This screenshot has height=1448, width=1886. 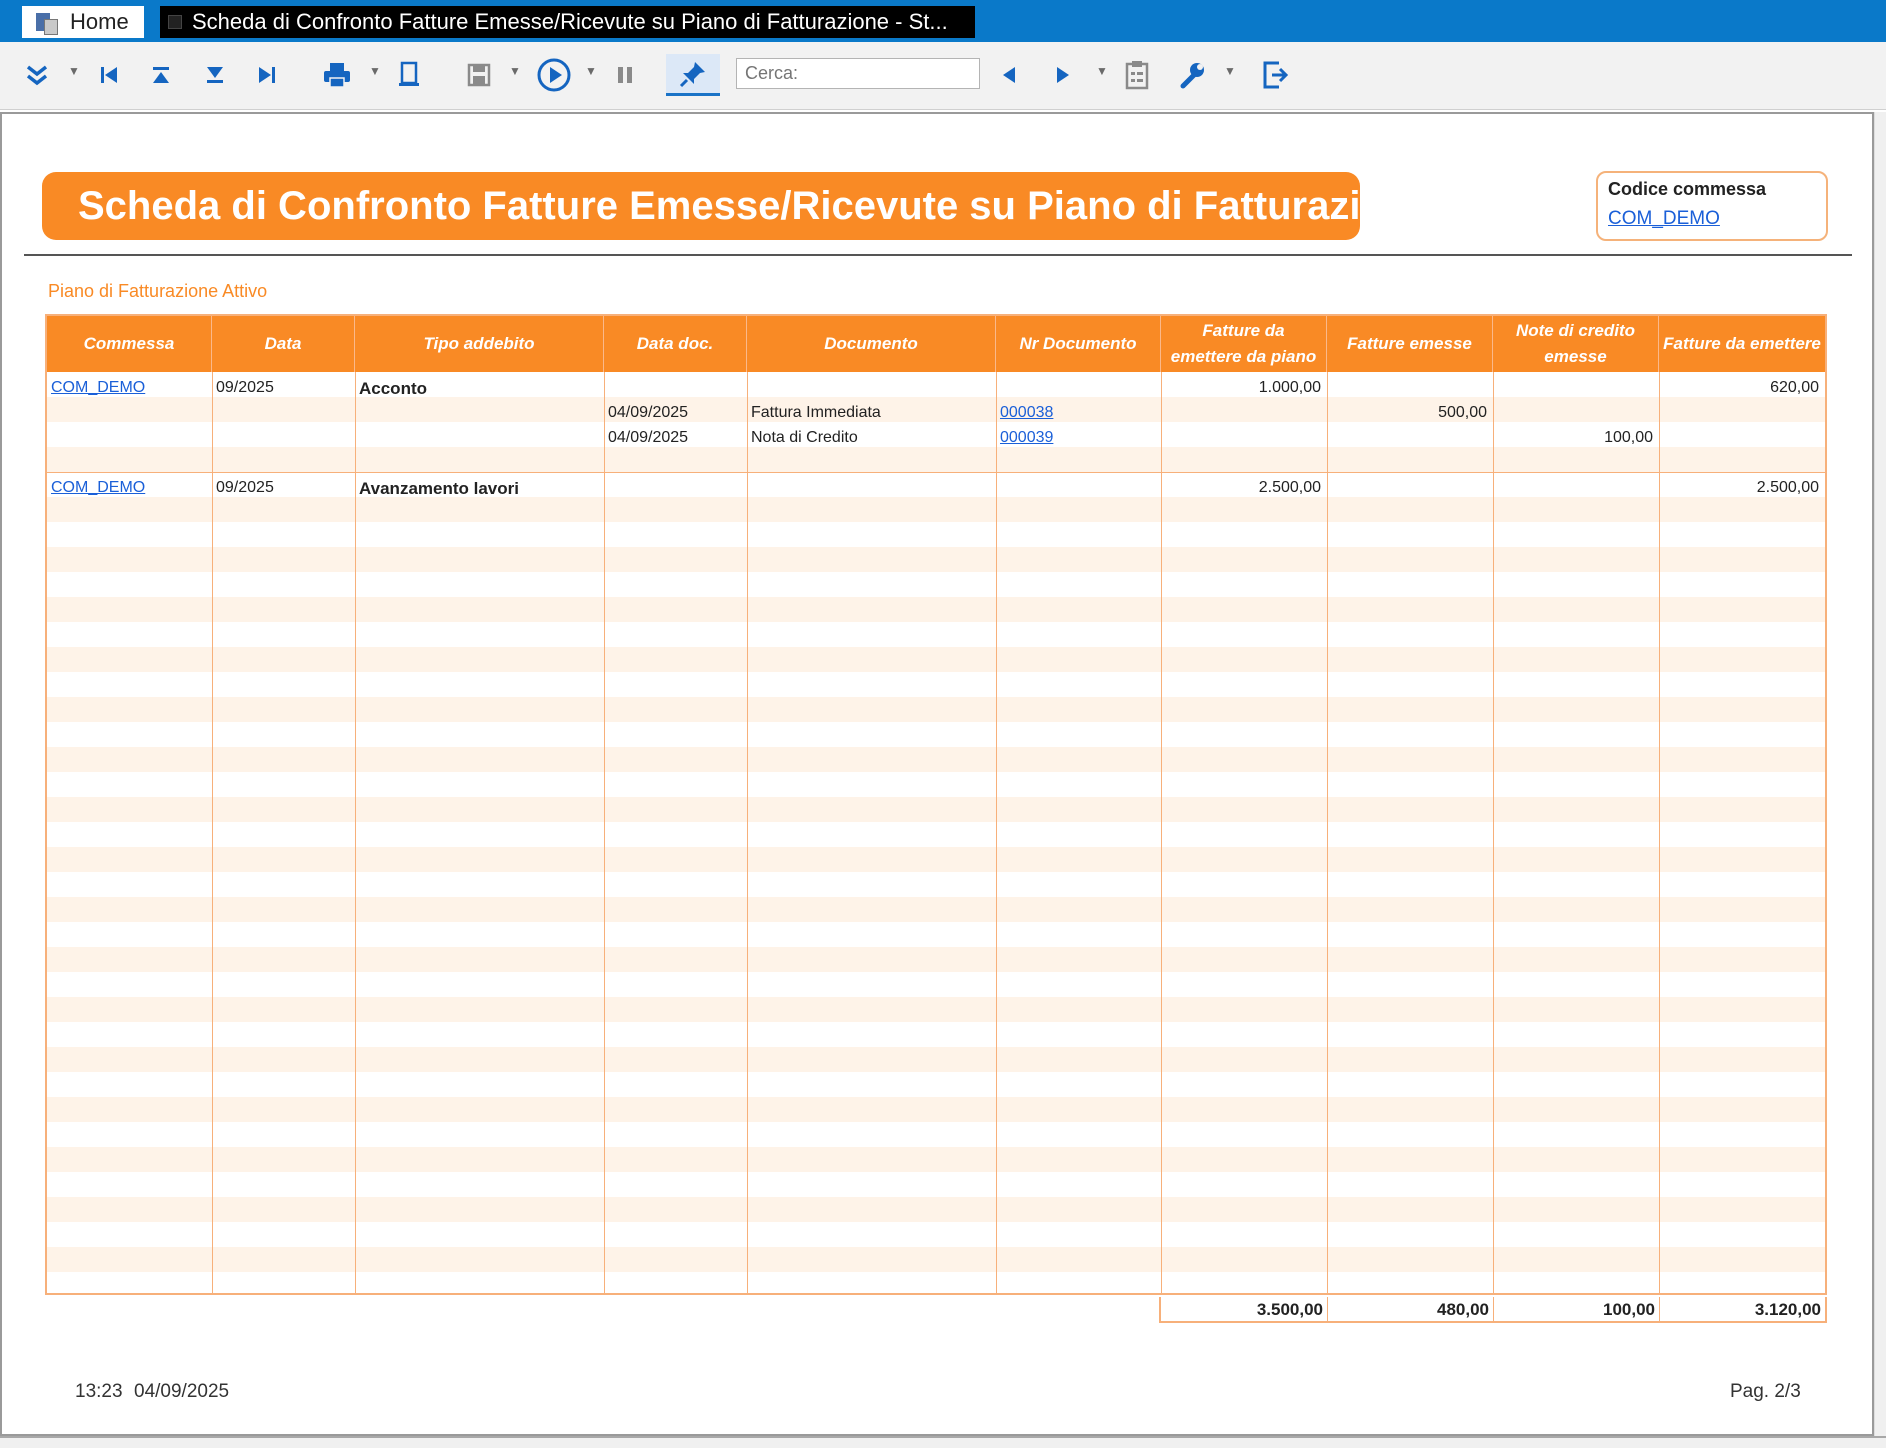 What do you see at coordinates (1026, 438) in the screenshot?
I see `doc2-nr-link: 000039` at bounding box center [1026, 438].